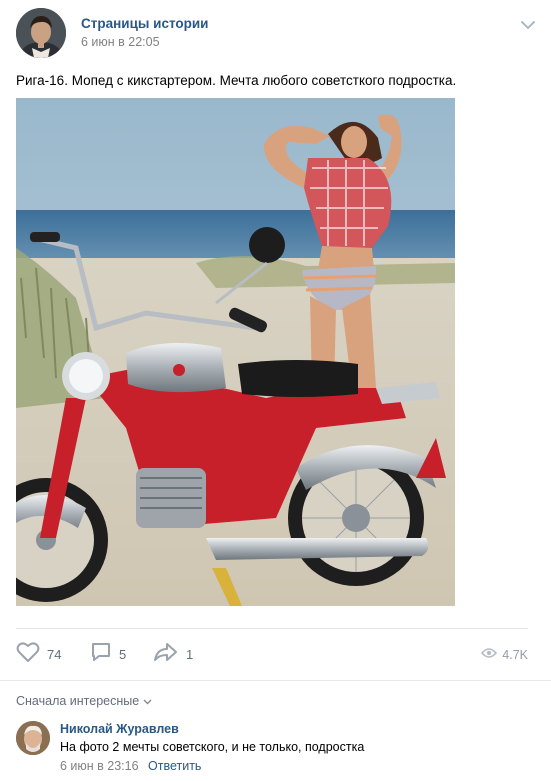 The image size is (551, 781). I want to click on share-button: 1, so click(173, 654).